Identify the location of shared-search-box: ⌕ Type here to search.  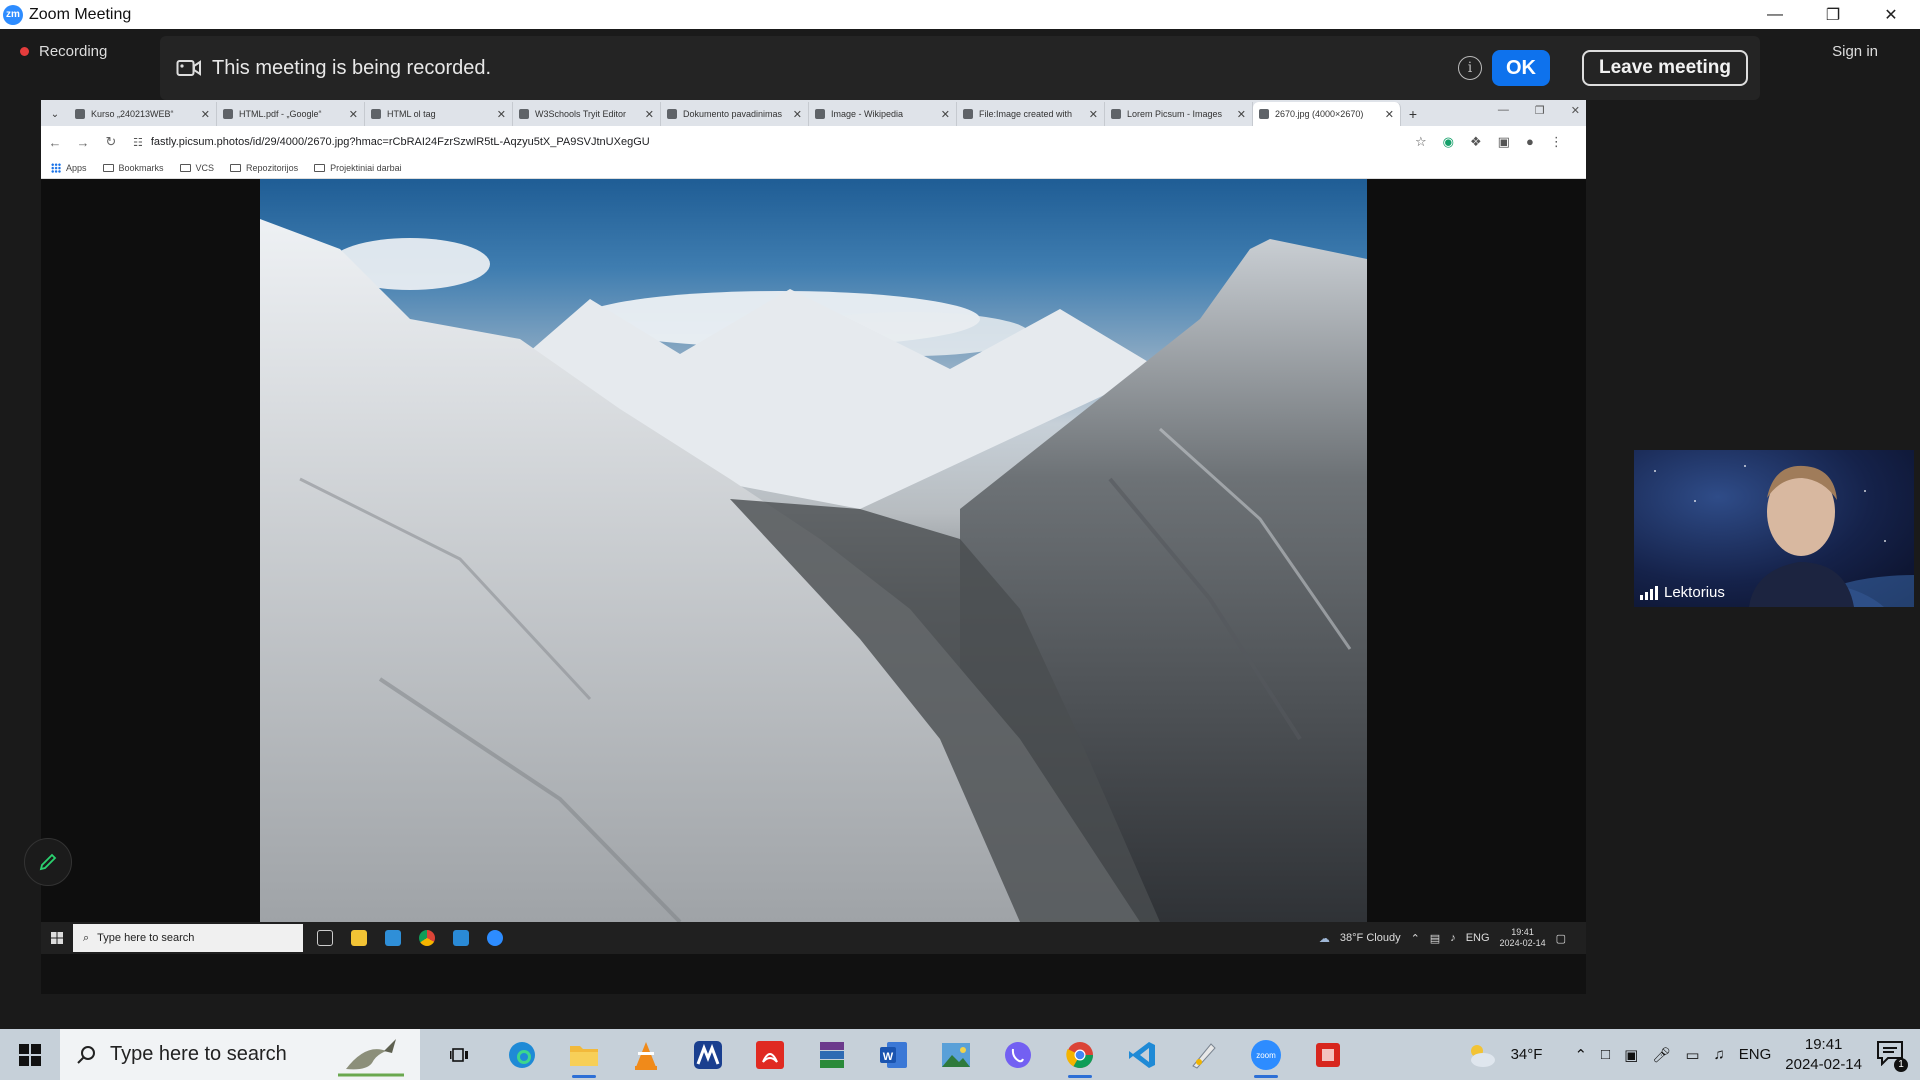
(188, 938).